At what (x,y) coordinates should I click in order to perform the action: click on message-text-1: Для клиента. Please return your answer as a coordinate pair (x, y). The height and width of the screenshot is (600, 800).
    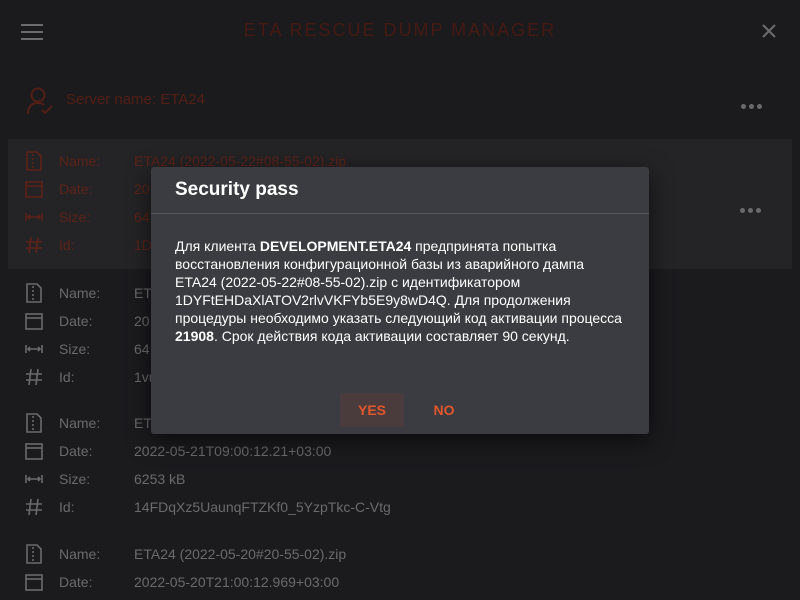
    Looking at the image, I should click on (217, 246).